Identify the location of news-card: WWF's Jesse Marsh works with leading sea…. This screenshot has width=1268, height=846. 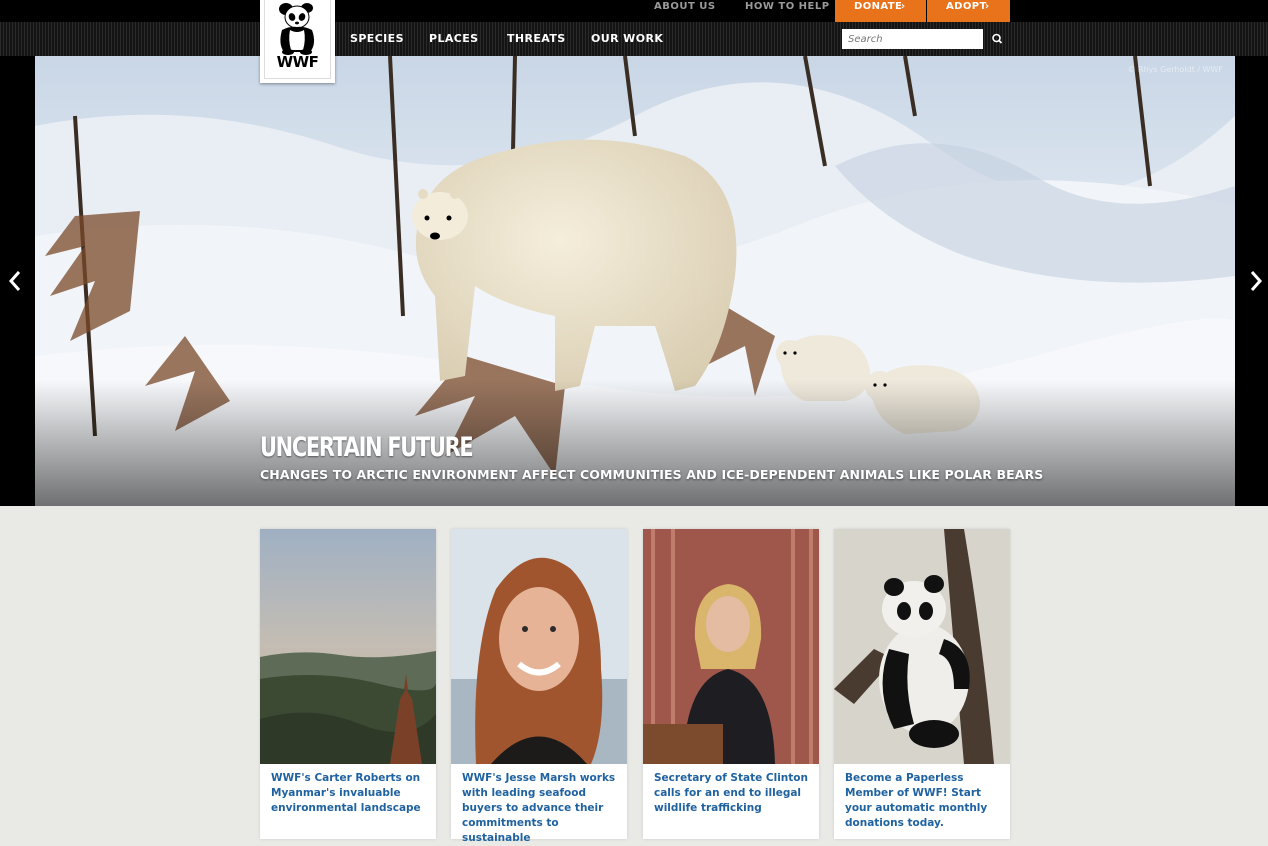
(539, 686).